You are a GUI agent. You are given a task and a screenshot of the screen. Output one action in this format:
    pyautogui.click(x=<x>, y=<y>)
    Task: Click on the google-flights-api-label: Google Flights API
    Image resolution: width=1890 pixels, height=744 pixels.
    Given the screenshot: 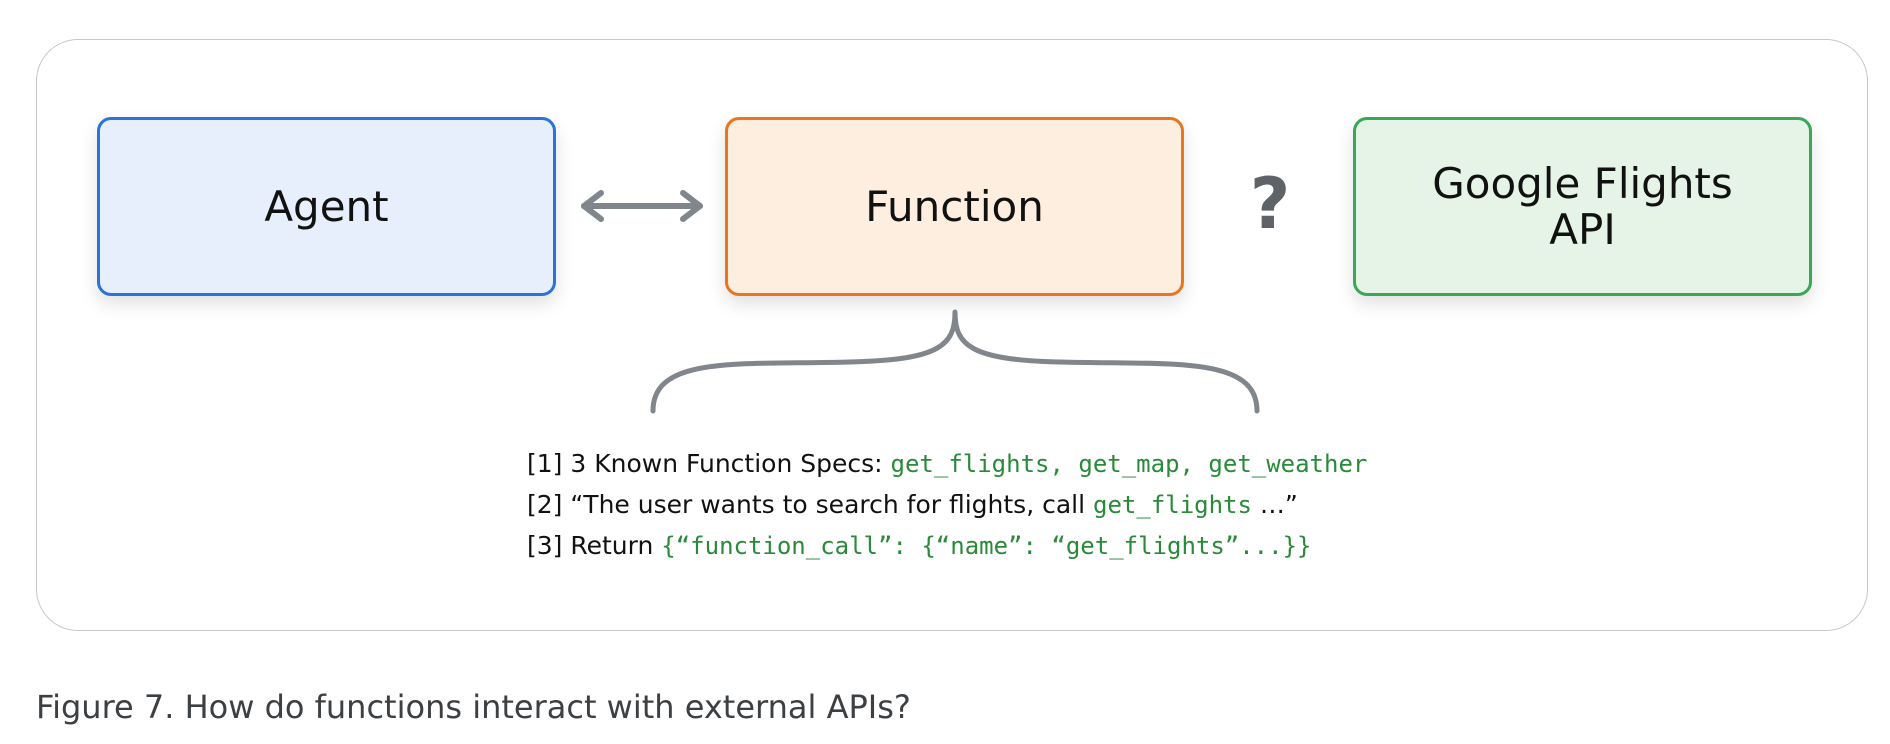 What is the action you would take?
    pyautogui.click(x=1582, y=206)
    